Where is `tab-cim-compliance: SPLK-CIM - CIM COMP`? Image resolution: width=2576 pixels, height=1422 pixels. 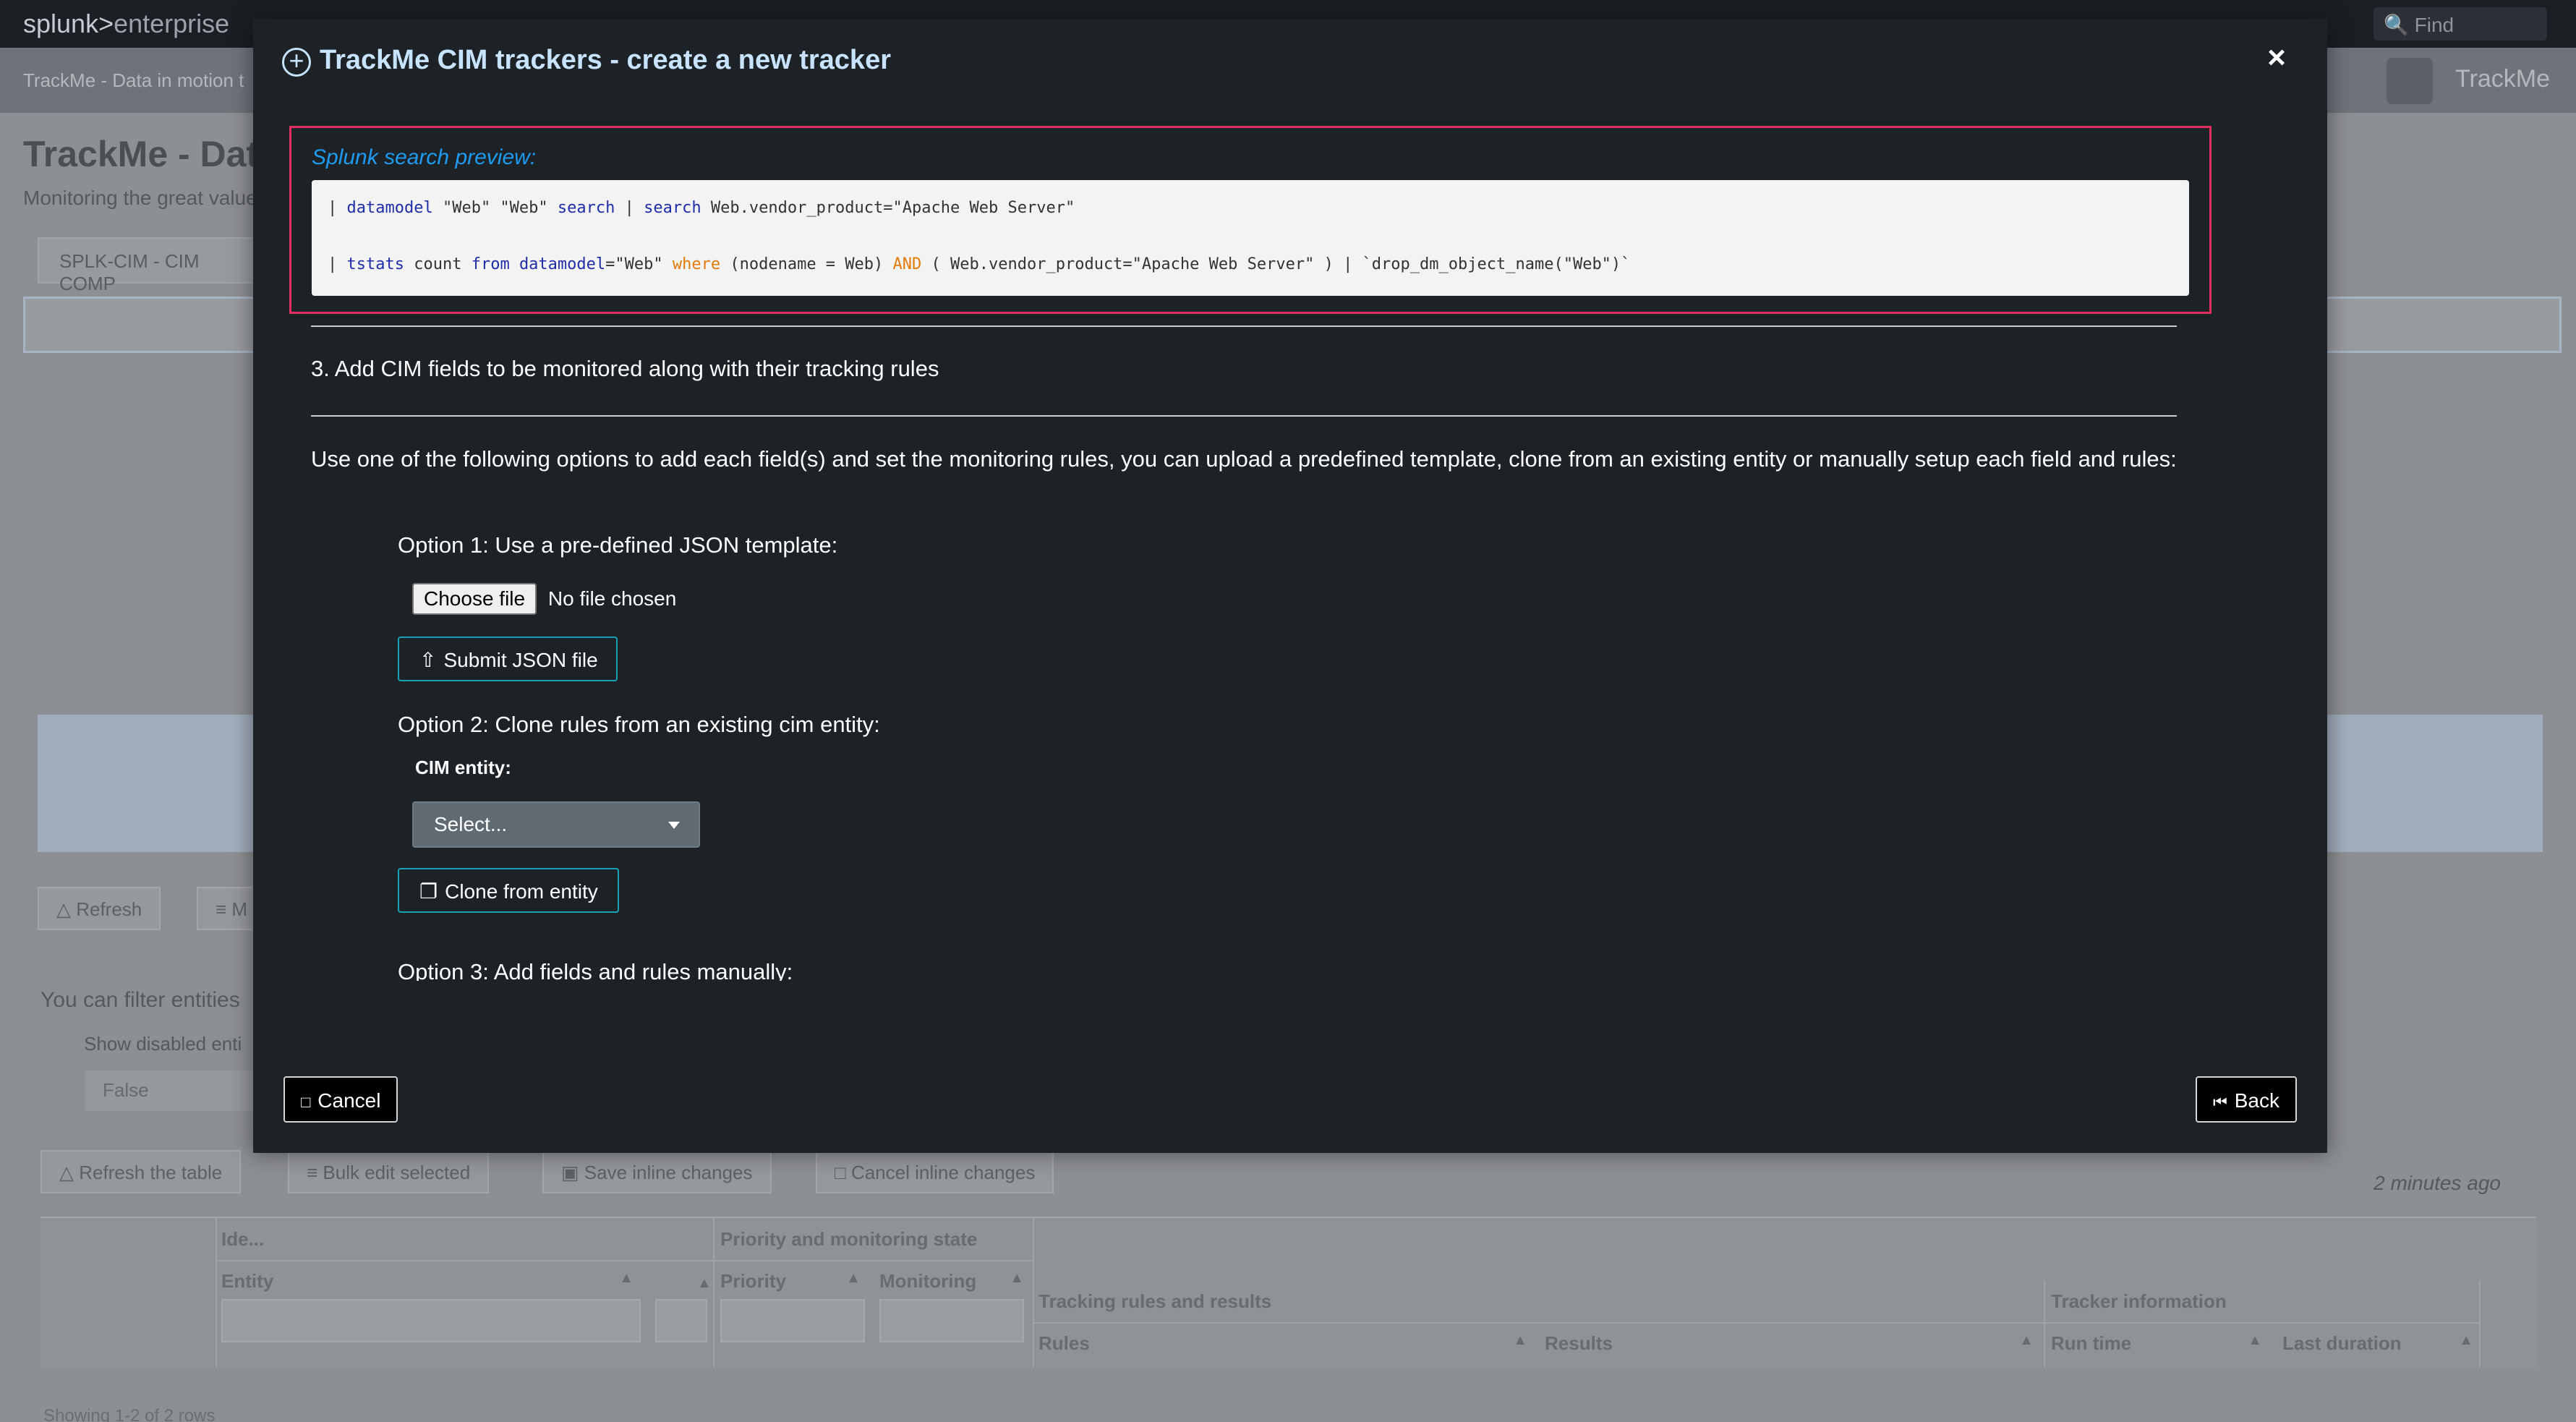
tab-cim-compliance: SPLK-CIM - CIM COMP is located at coordinates (153, 265).